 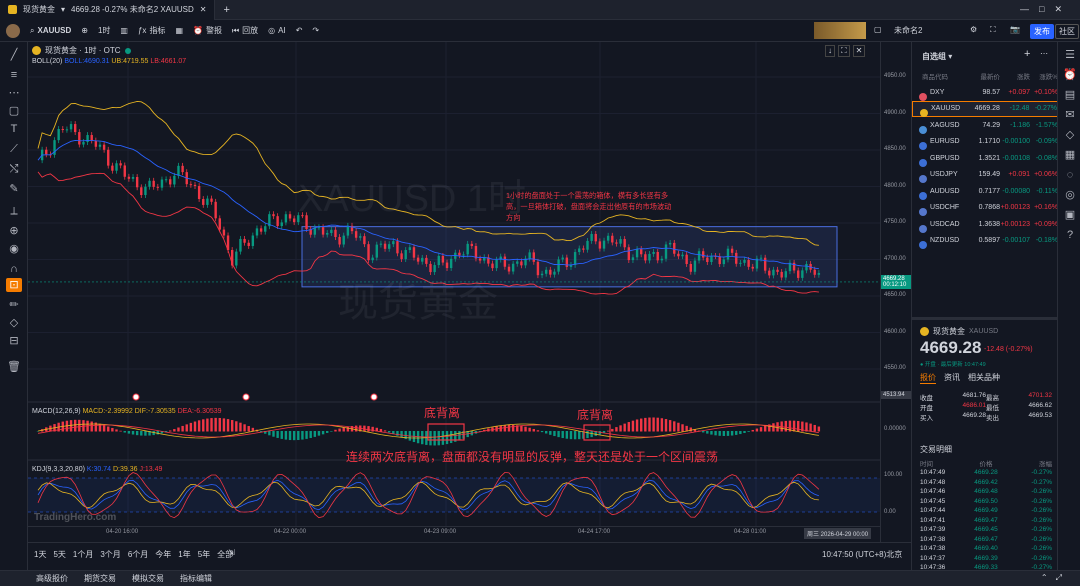 I want to click on stream-icon: ◎, so click(x=1070, y=195).